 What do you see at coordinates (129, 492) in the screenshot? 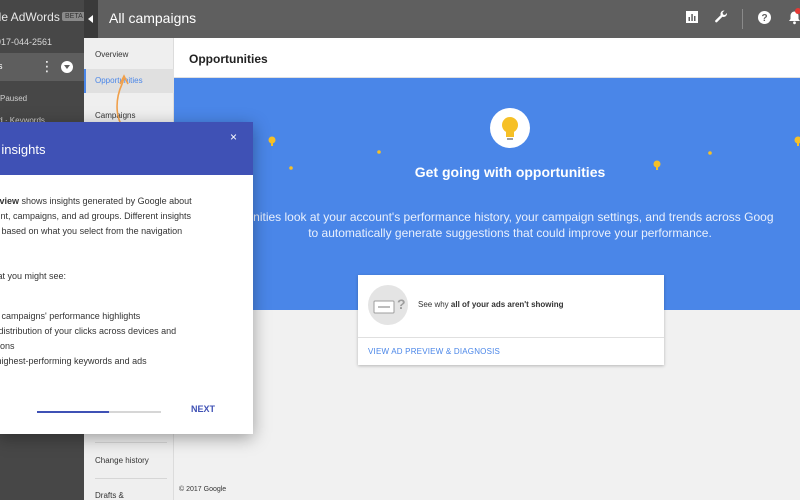
I see `nav-item-drafts: Drafts &` at bounding box center [129, 492].